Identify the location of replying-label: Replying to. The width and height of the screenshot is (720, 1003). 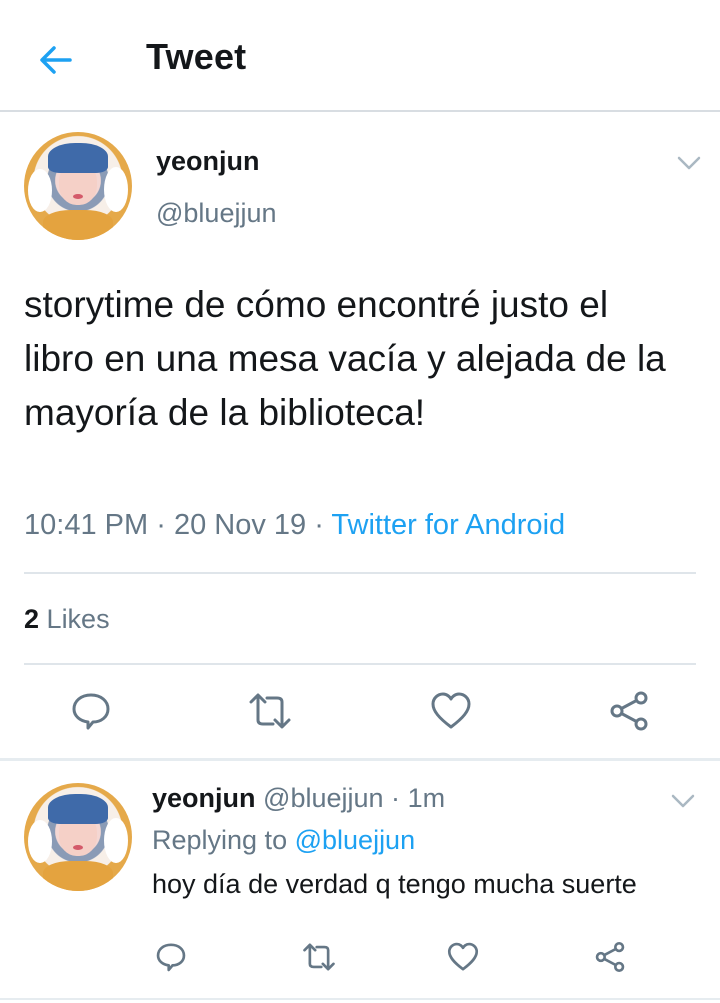
(220, 840).